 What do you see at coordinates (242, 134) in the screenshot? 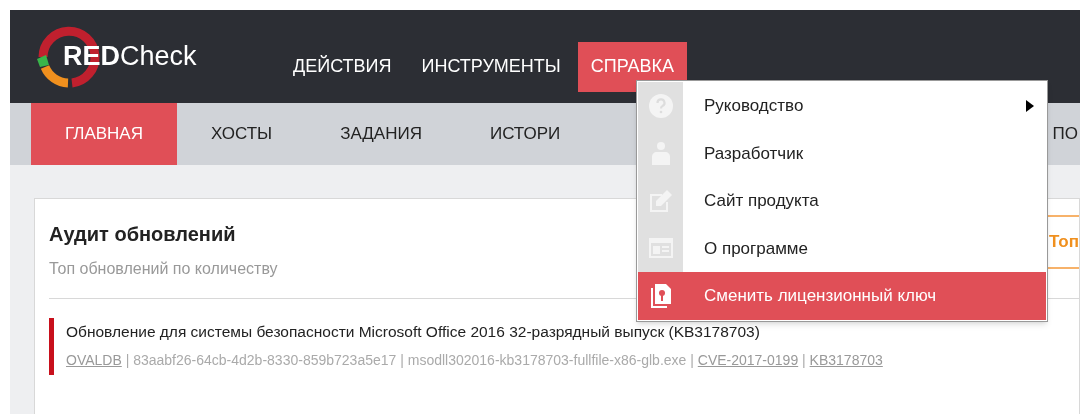
I see `nav-tab: ХОСТЫ` at bounding box center [242, 134].